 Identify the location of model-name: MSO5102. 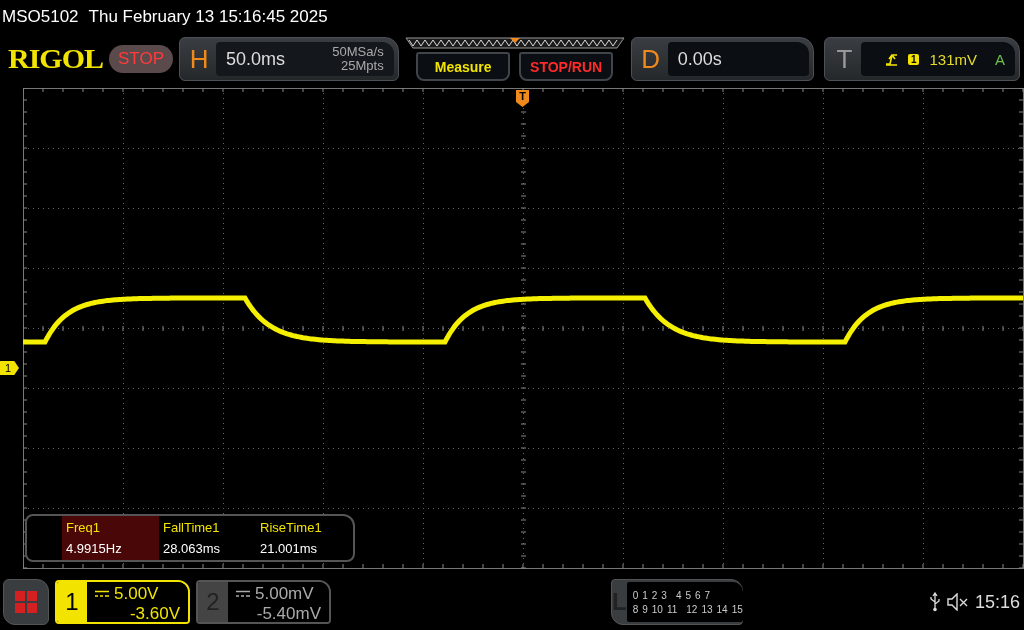
(40, 17).